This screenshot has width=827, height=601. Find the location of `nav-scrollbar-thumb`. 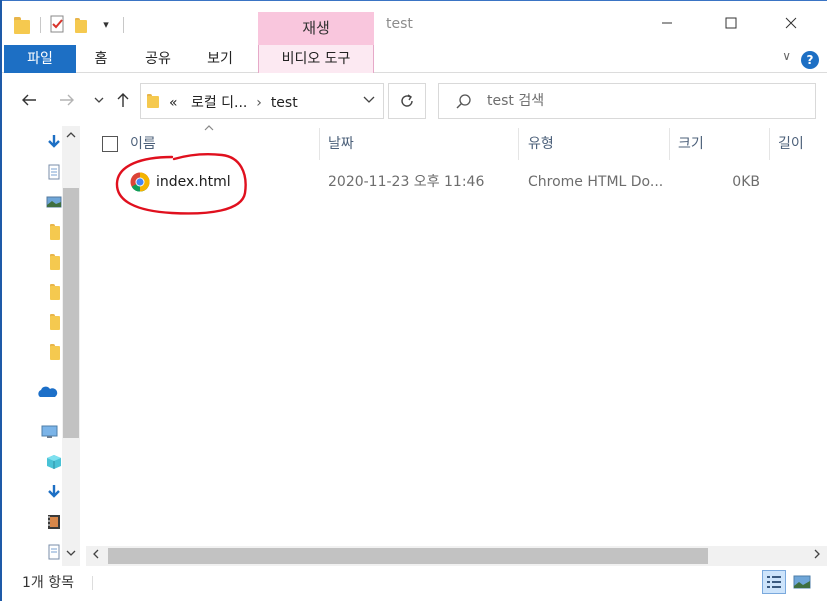

nav-scrollbar-thumb is located at coordinates (71, 313).